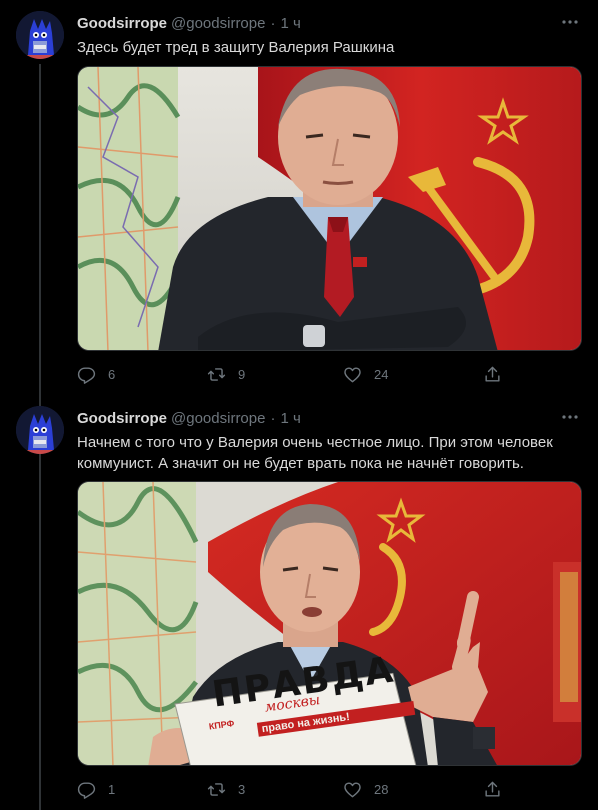  I want to click on like-button: 28, so click(365, 789).